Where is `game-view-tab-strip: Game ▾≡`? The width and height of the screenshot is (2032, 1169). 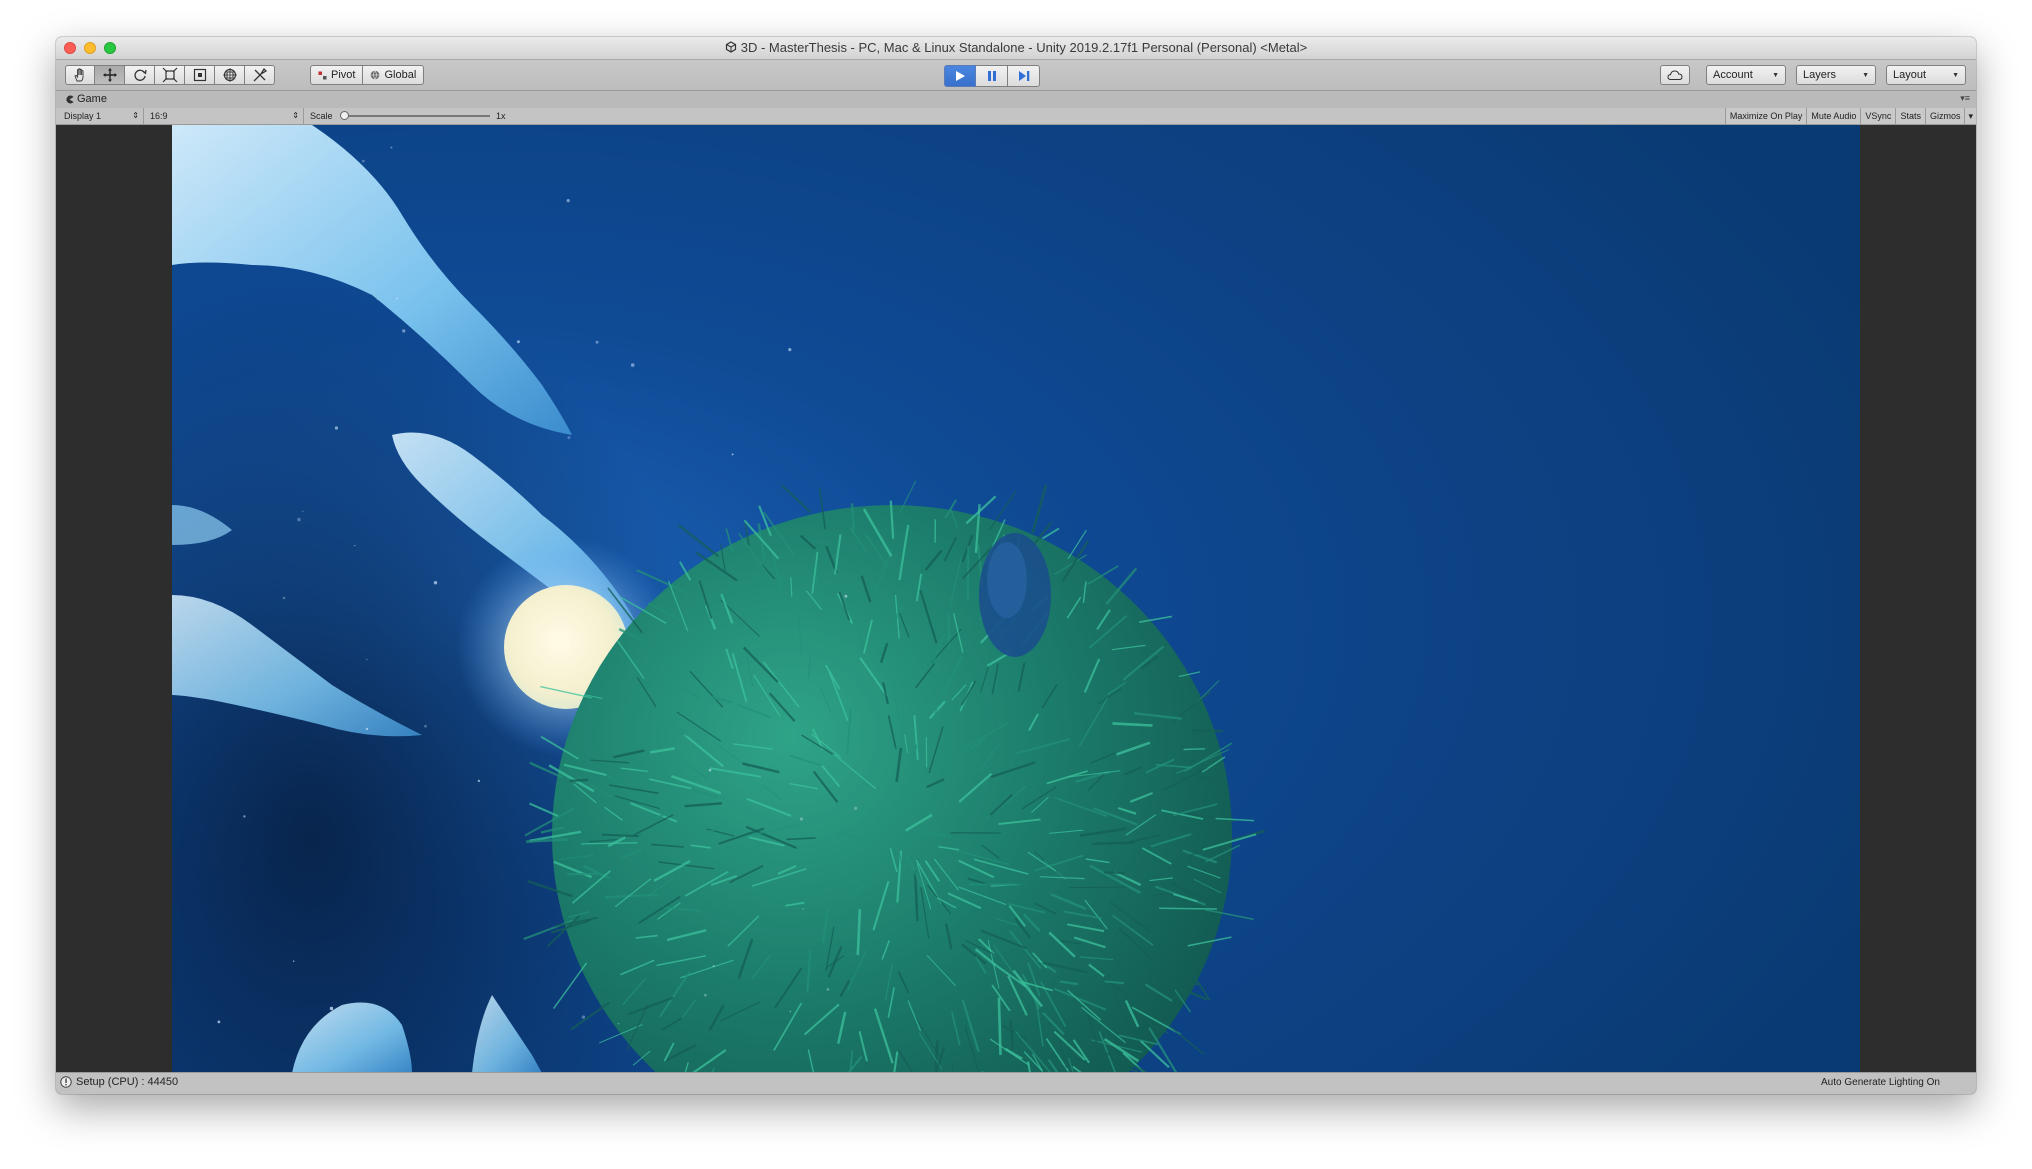 game-view-tab-strip: Game ▾≡ is located at coordinates (1016, 99).